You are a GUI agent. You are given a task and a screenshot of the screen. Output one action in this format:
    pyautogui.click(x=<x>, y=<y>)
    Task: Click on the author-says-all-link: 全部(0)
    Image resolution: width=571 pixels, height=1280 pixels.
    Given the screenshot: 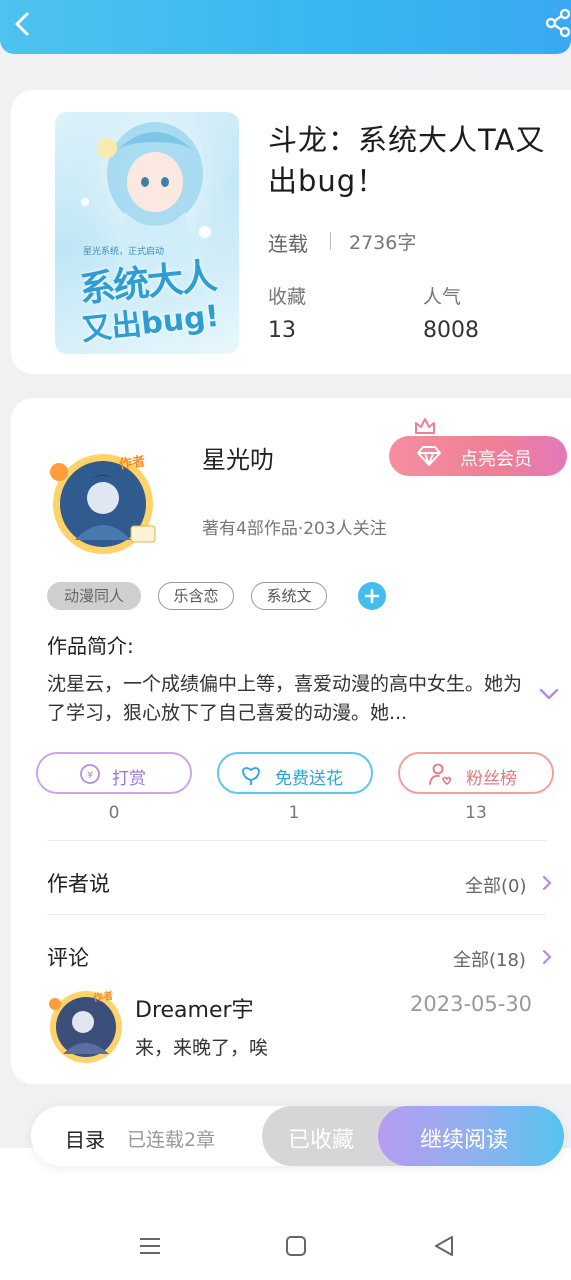 What is the action you would take?
    pyautogui.click(x=496, y=885)
    